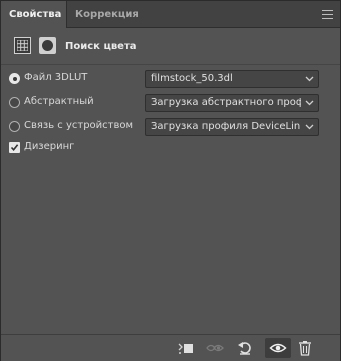  I want to click on header-divider, so click(170, 64).